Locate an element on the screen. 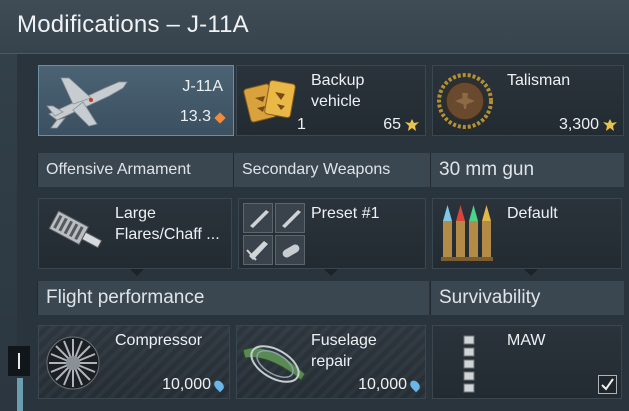  modification-fuselage-repair: Fuselage repair 10,000 is located at coordinates (331, 362).